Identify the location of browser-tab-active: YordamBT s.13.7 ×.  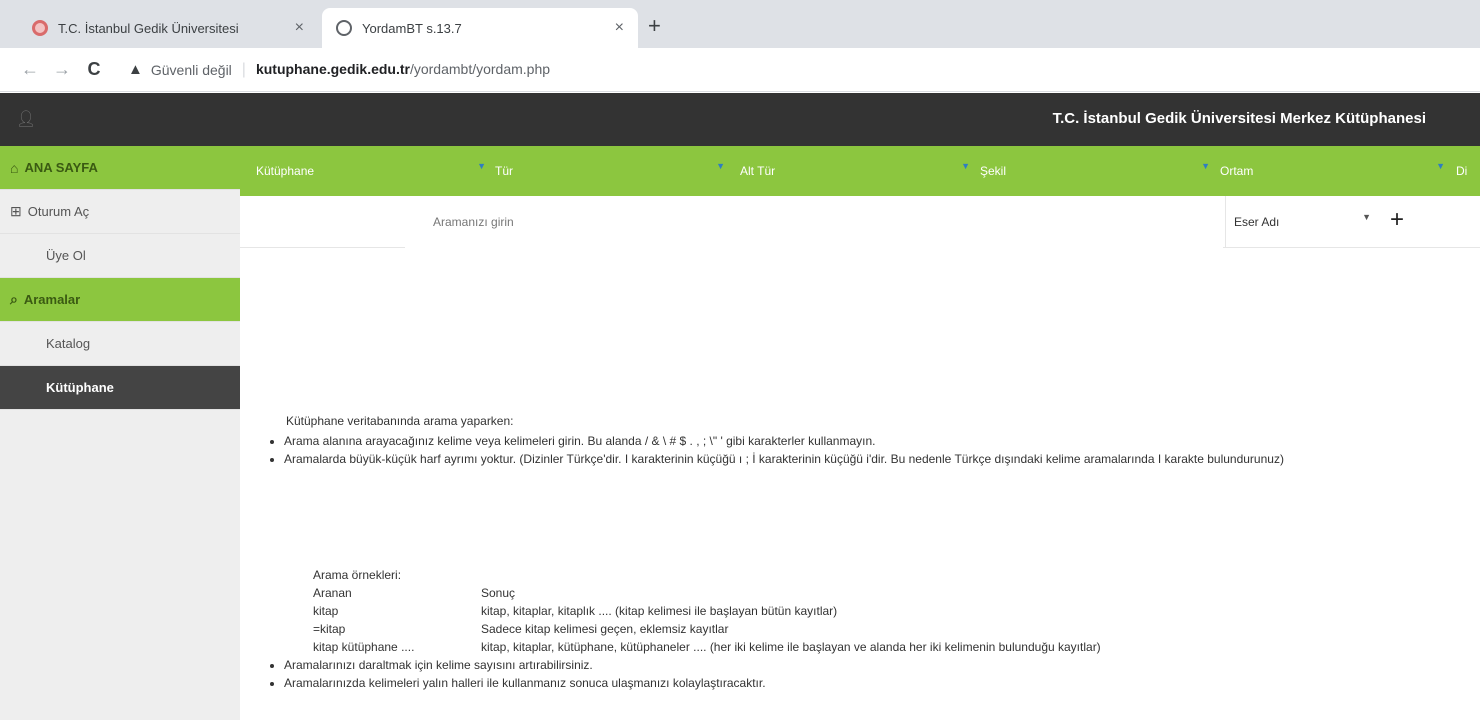
(480, 28).